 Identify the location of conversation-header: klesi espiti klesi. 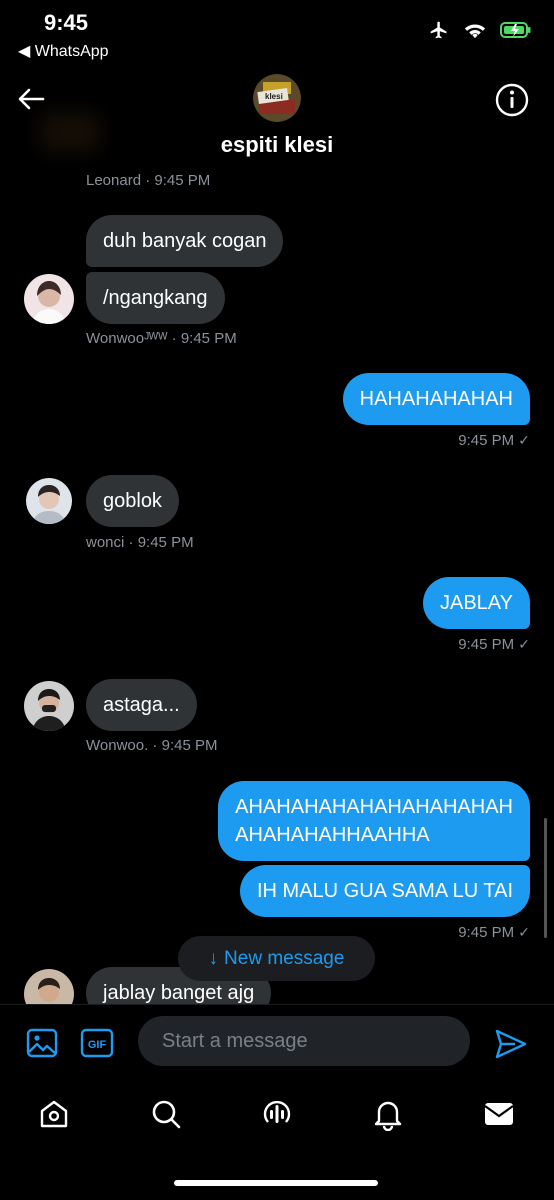
(277, 119).